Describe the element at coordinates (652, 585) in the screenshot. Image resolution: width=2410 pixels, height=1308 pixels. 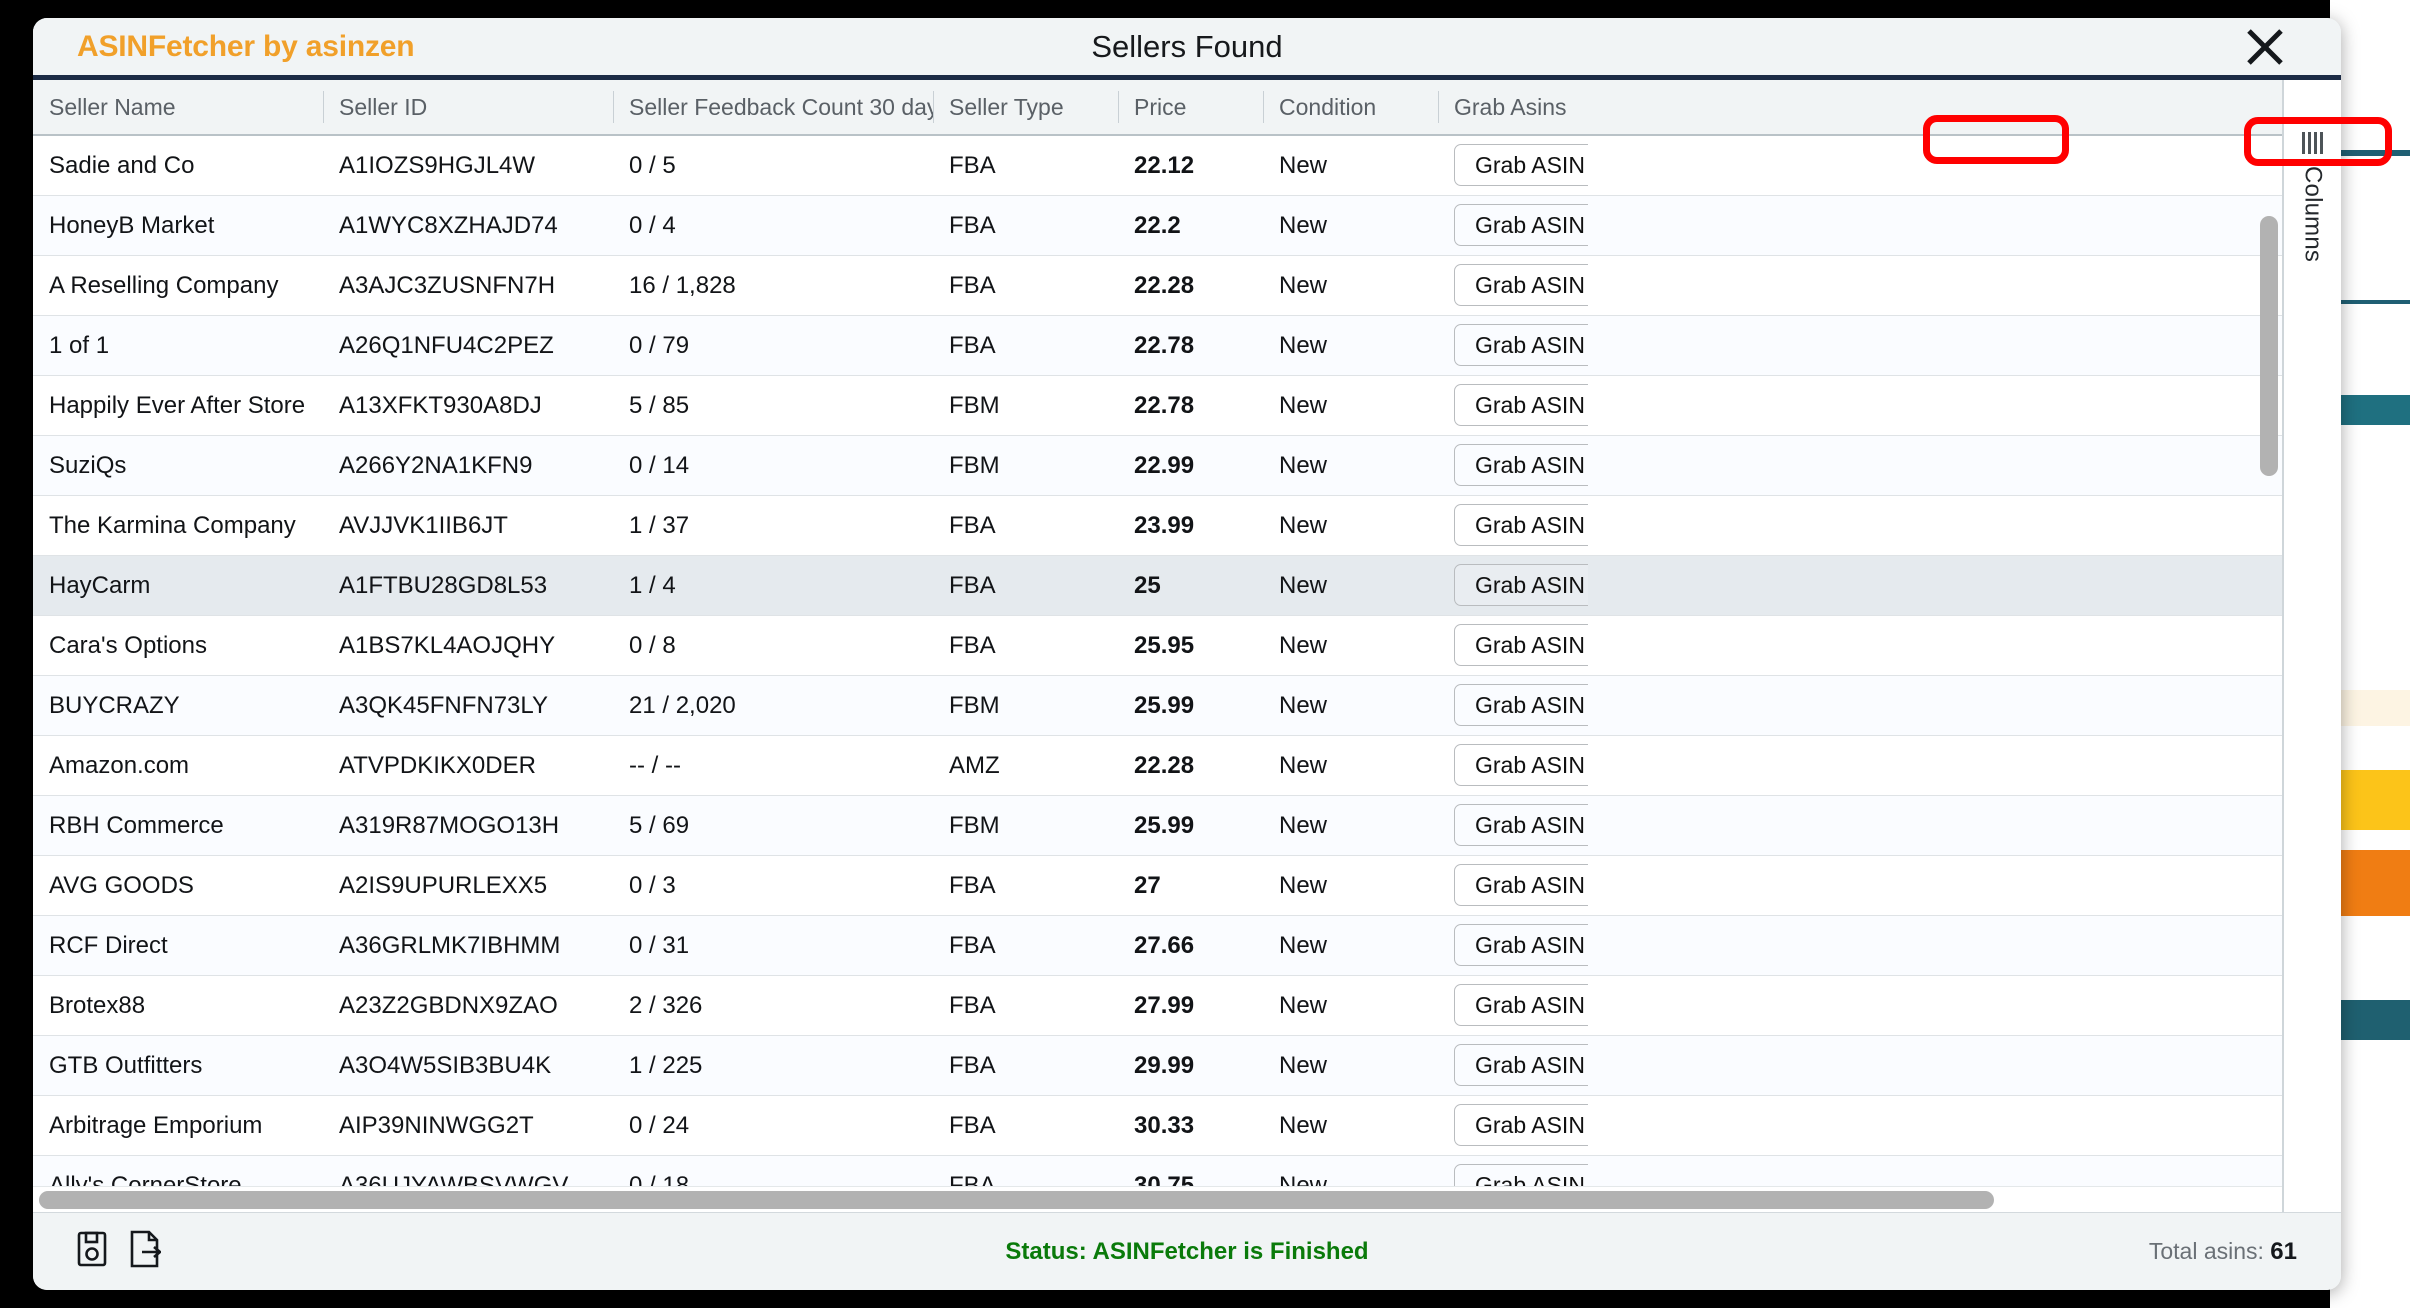
I see `cell-feedback-count: 1 / 4` at that location.